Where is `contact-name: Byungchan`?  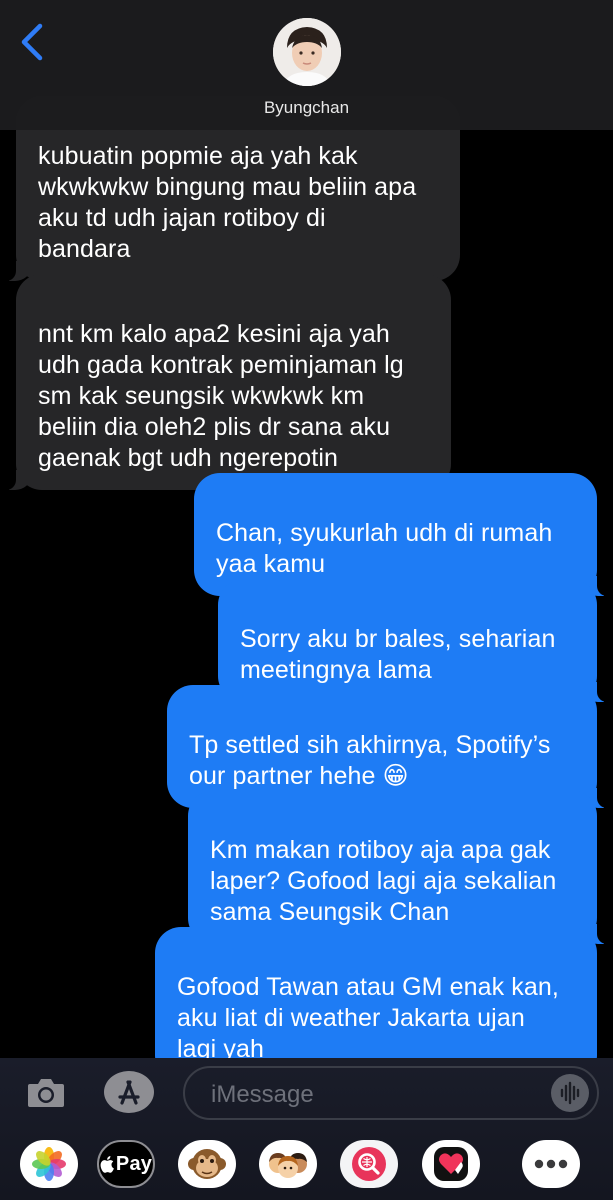 contact-name: Byungchan is located at coordinates (306, 108).